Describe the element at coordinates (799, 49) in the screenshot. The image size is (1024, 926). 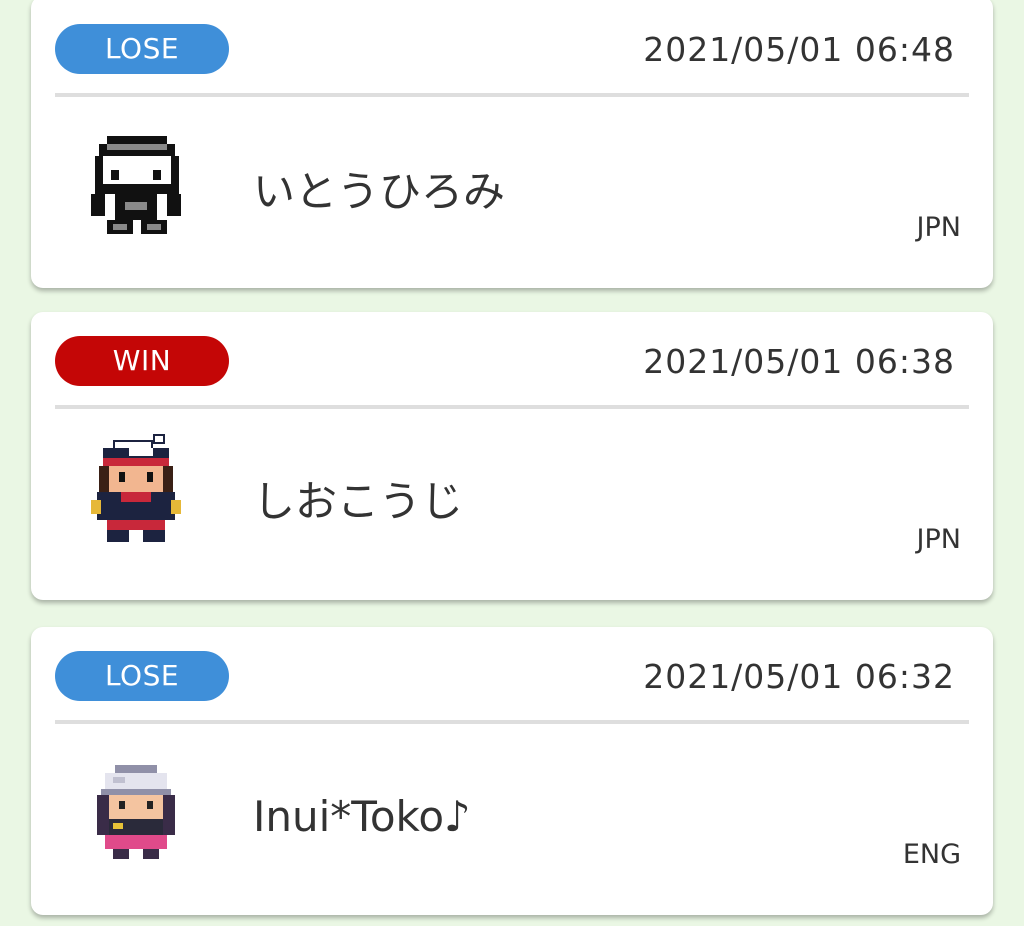
I see `battle-timestamp: 2021/05/01 06:48` at that location.